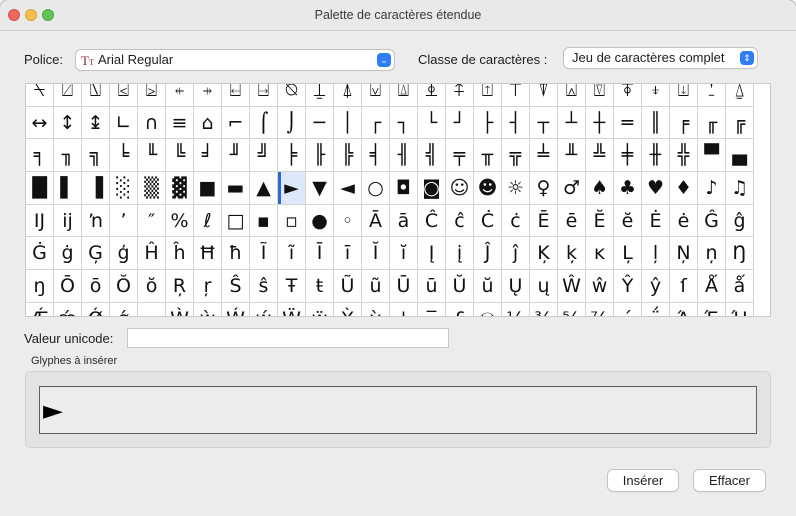 The image size is (796, 516). I want to click on glyph-cell: ⍉, so click(292, 95).